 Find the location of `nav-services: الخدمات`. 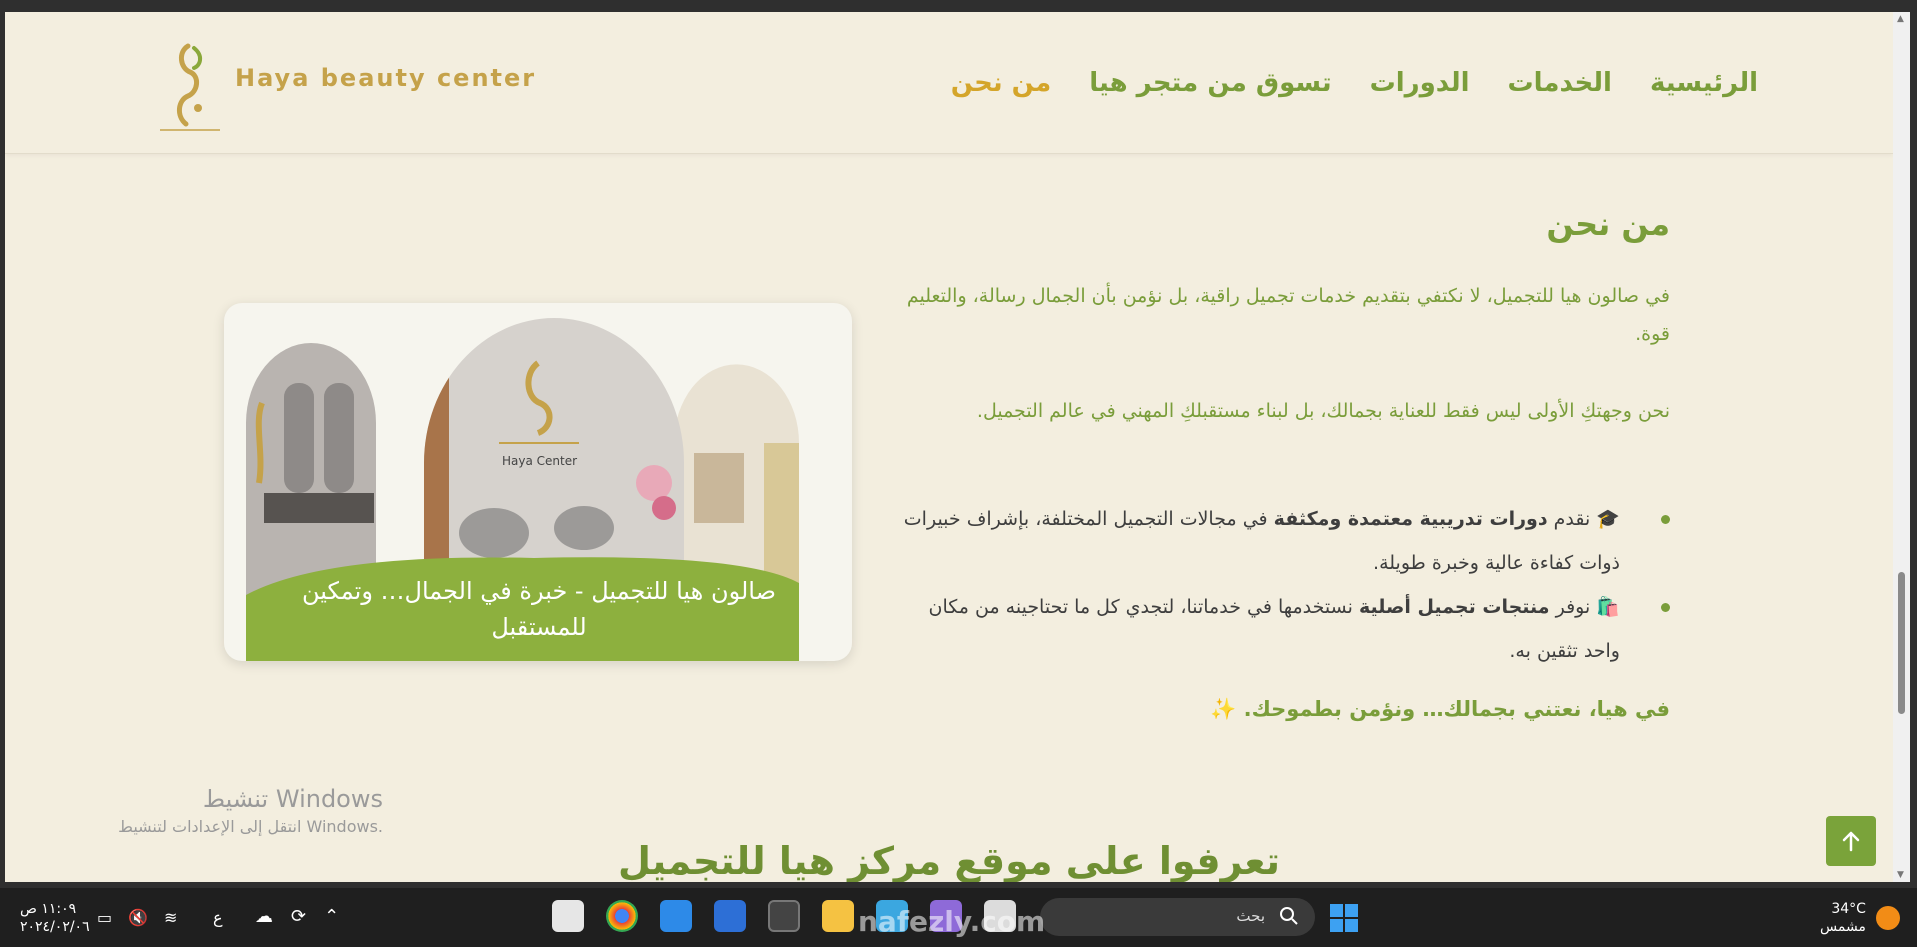

nav-services: الخدمات is located at coordinates (1560, 83).